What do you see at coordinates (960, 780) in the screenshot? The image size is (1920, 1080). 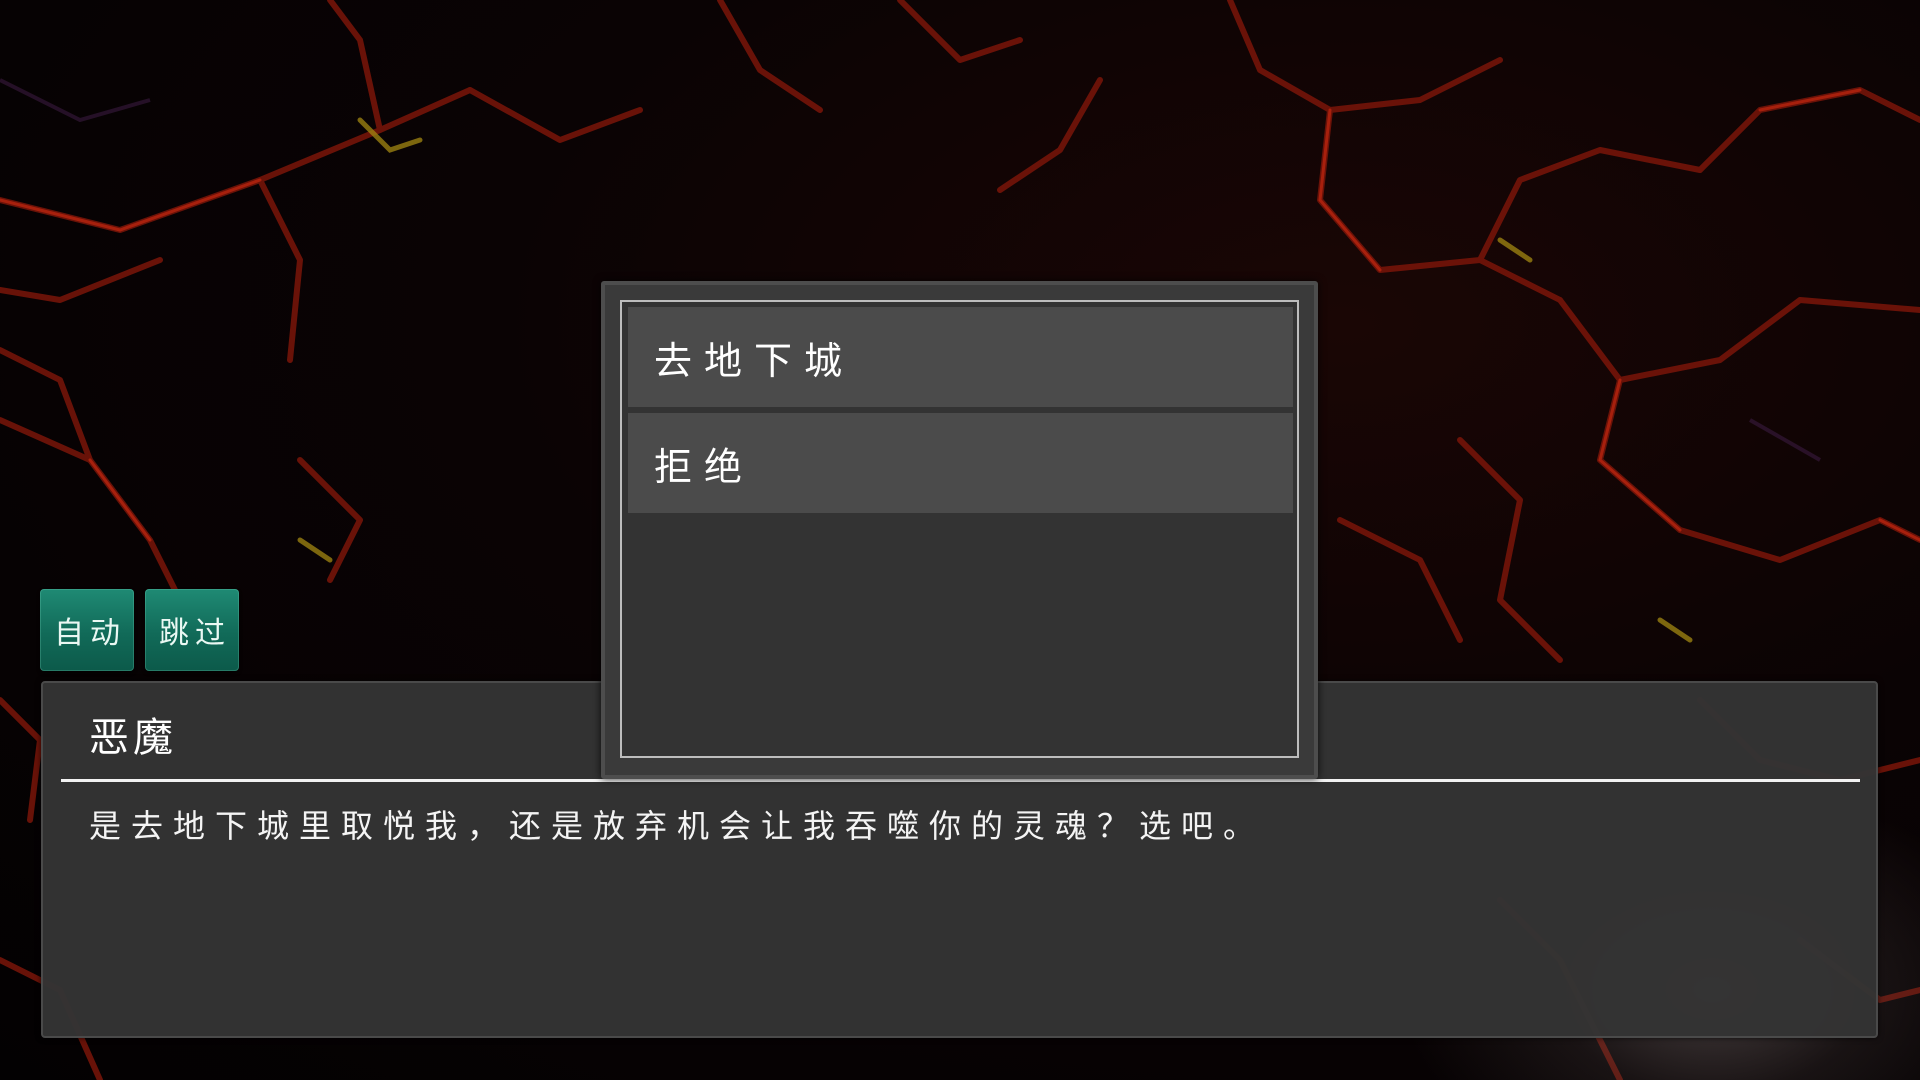 I see `dialogue-divider` at bounding box center [960, 780].